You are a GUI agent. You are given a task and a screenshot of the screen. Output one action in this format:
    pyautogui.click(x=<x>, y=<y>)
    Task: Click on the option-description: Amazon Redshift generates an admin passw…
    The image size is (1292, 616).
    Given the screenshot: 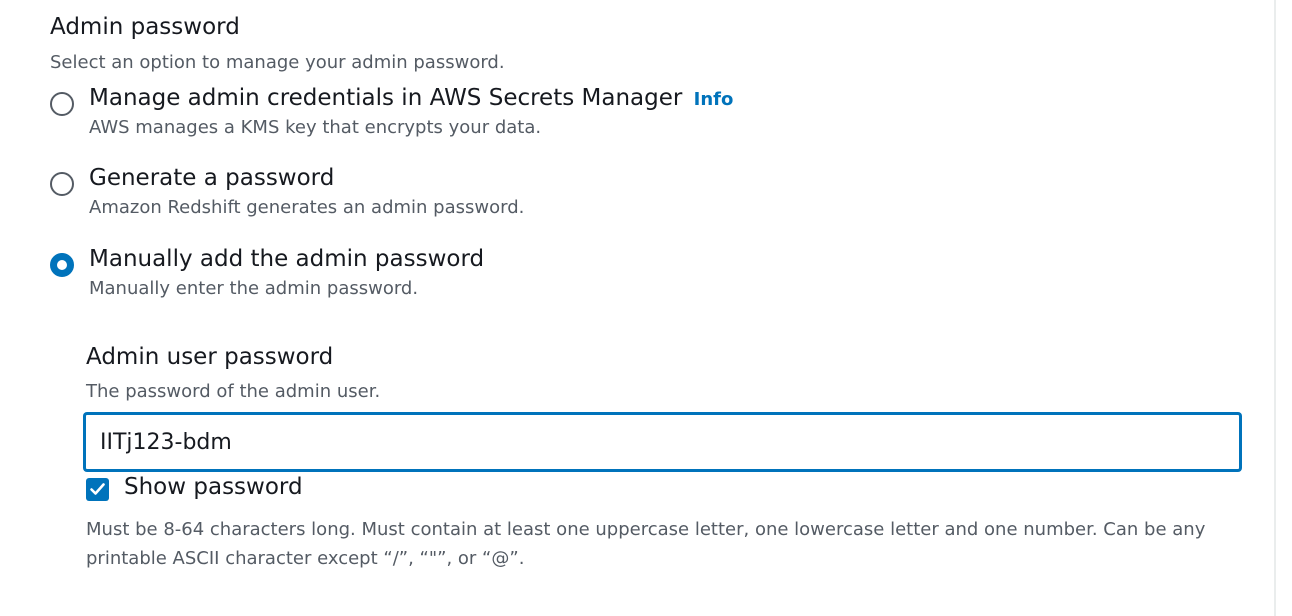 What is the action you would take?
    pyautogui.click(x=307, y=207)
    